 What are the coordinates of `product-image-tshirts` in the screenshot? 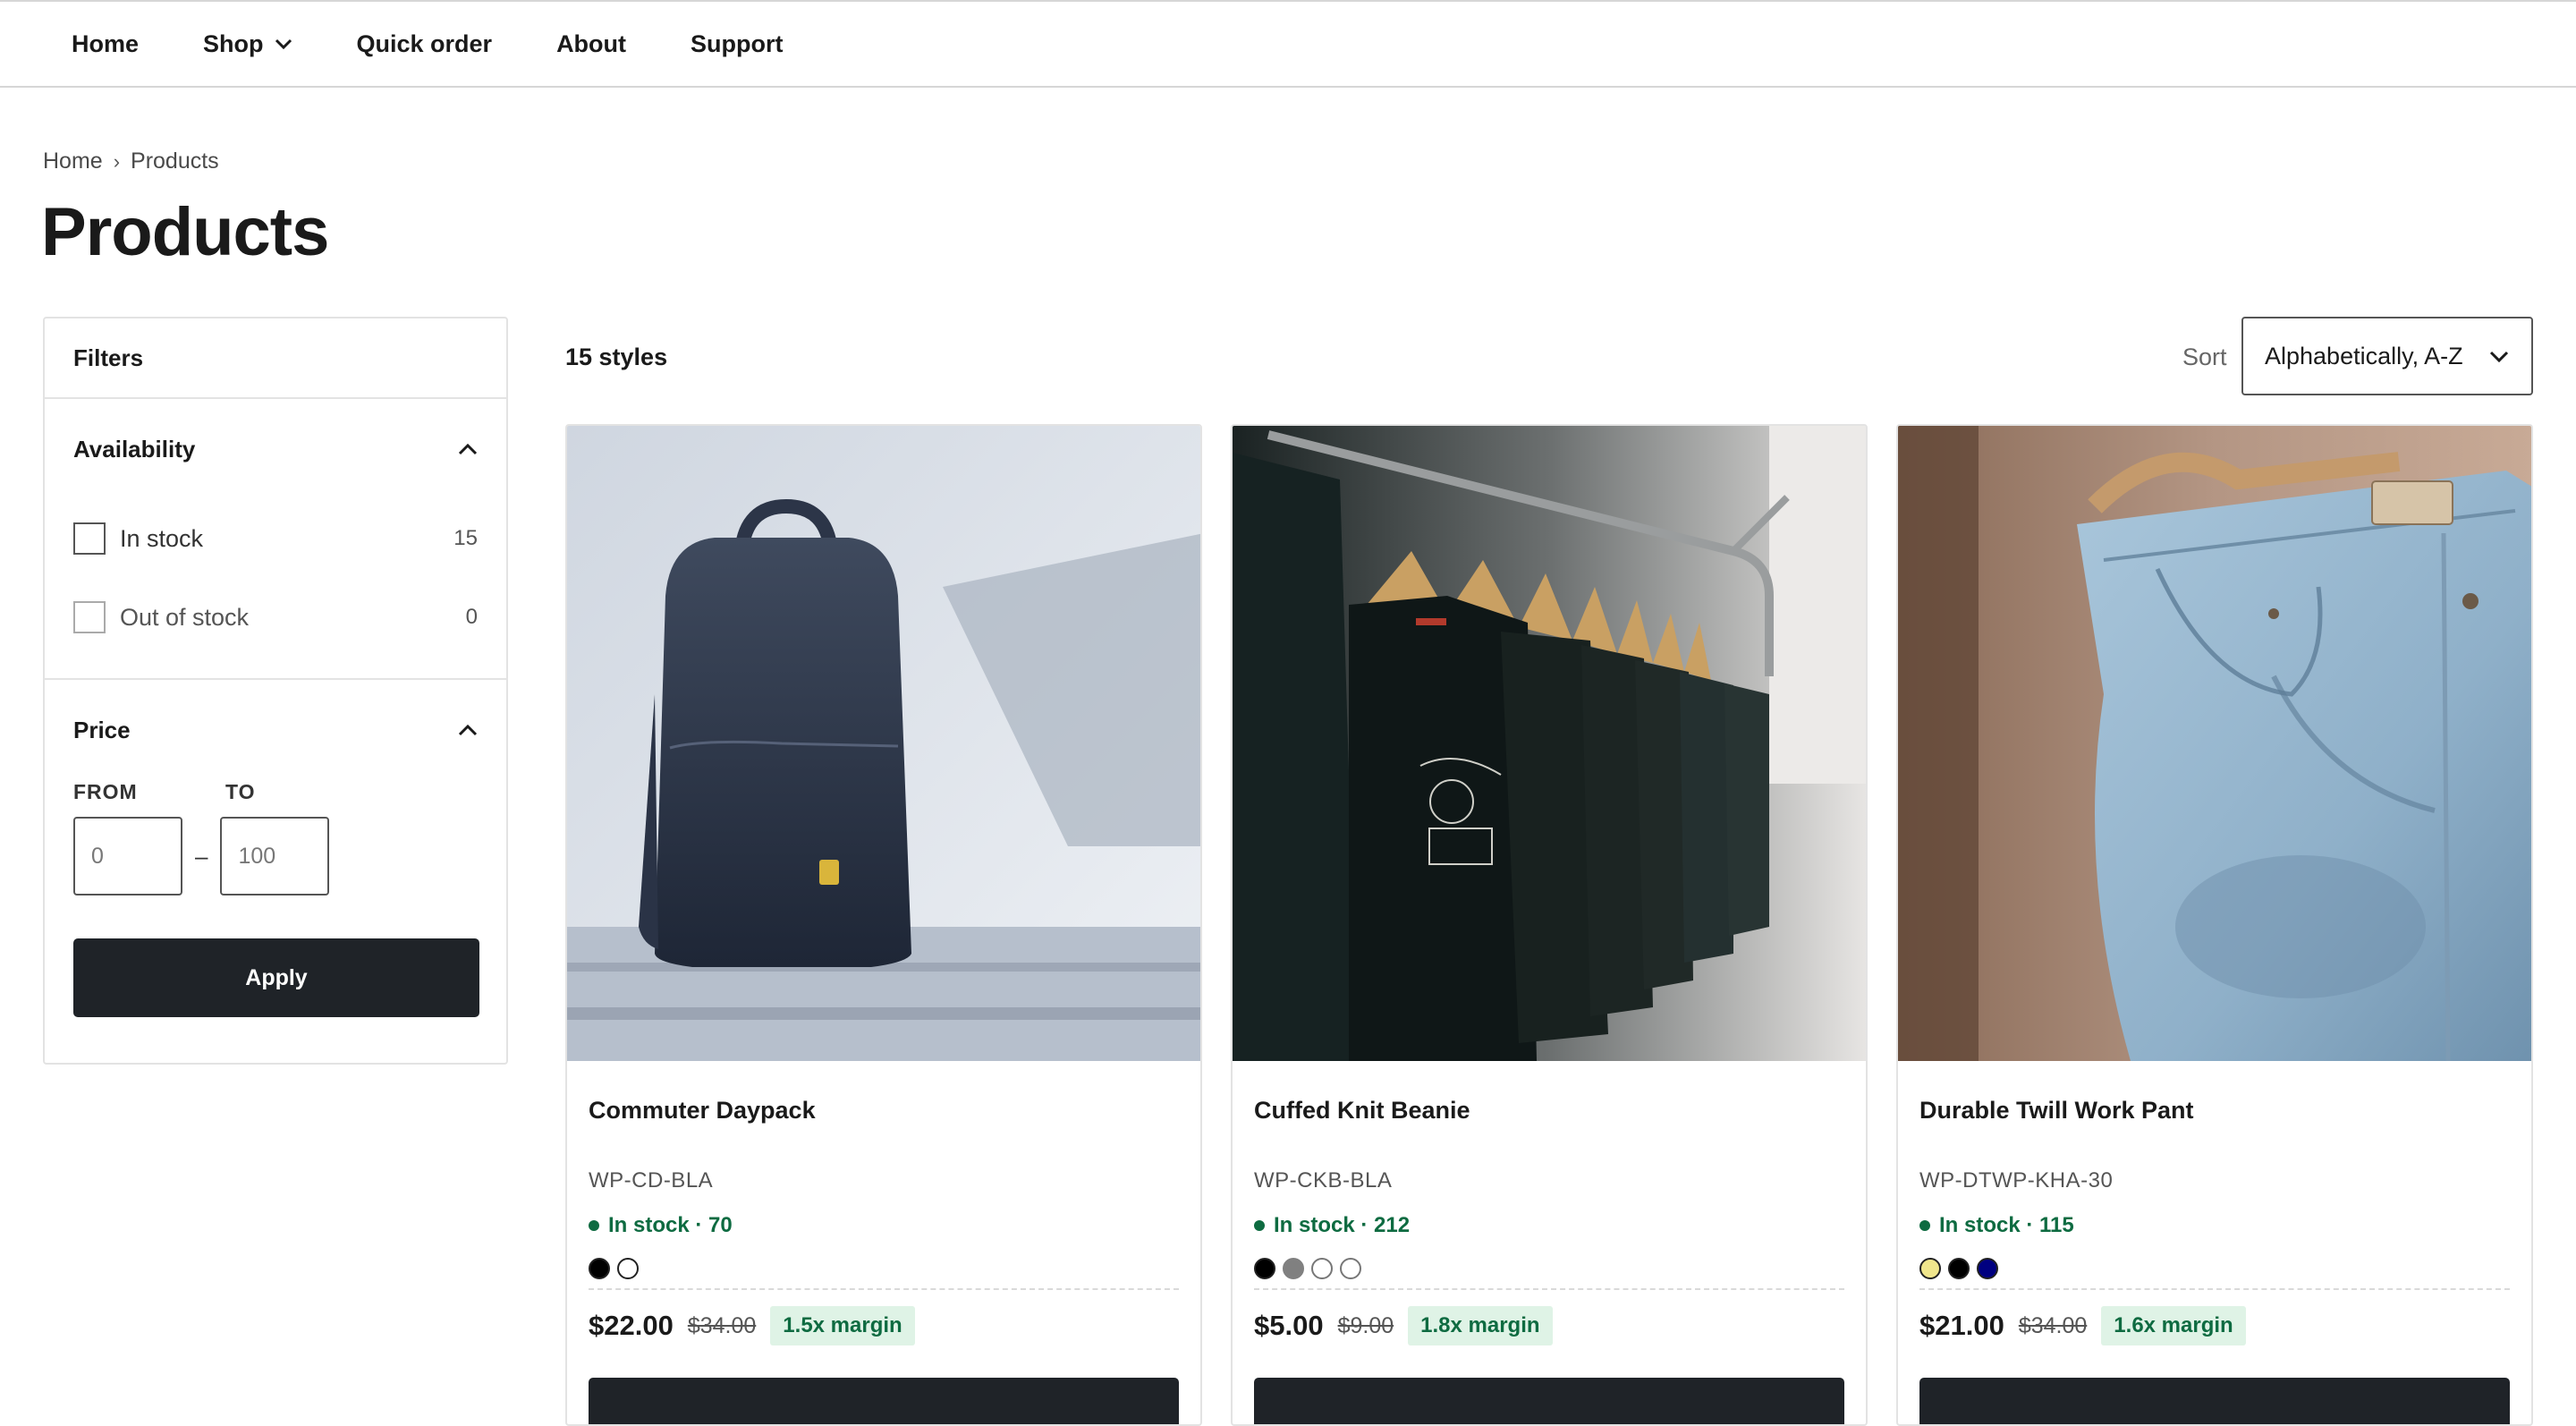 It's located at (1549, 744).